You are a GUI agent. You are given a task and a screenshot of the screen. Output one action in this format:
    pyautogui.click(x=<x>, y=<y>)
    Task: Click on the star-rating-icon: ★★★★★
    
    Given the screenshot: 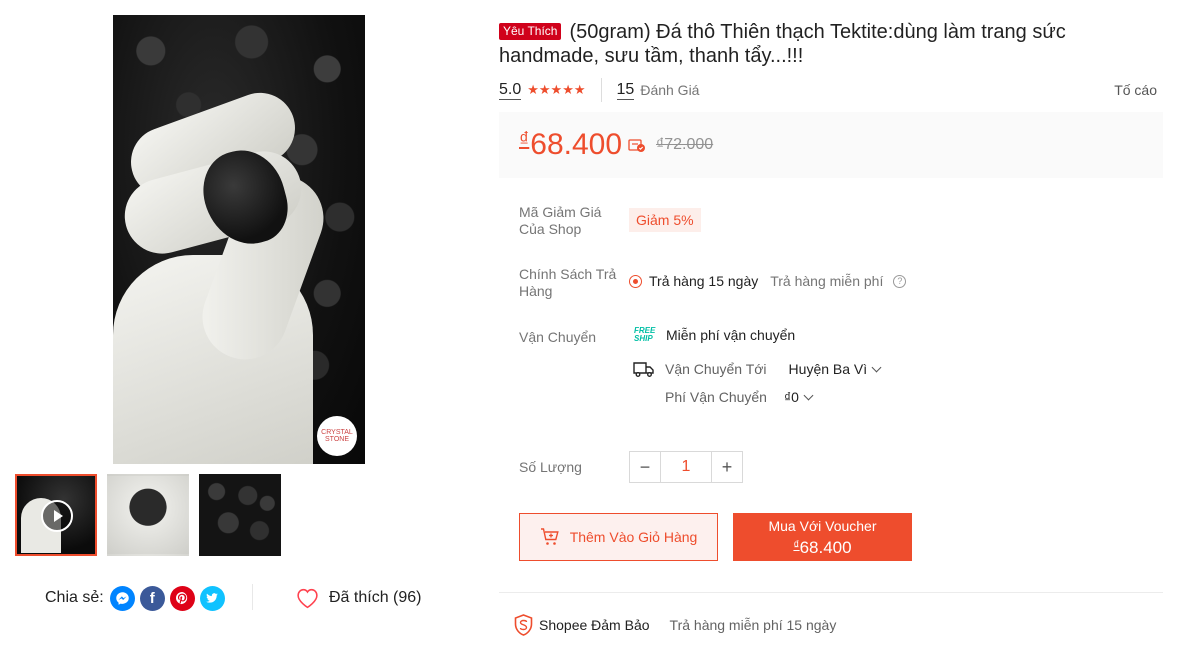 What is the action you would take?
    pyautogui.click(x=556, y=89)
    